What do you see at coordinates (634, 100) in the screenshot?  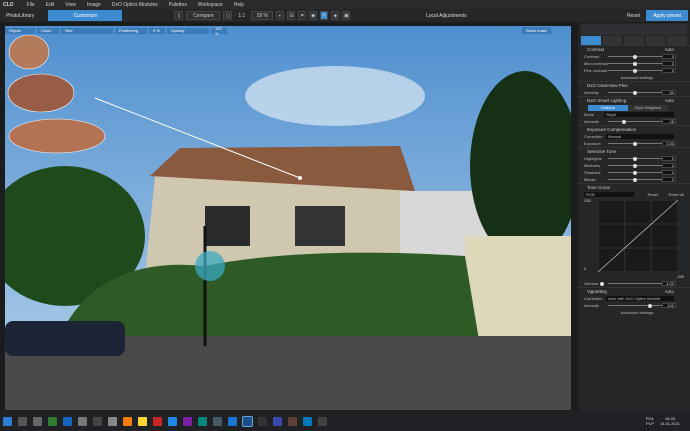 I see `section-smart-lighting: DxO Smart Lighting Auto` at bounding box center [634, 100].